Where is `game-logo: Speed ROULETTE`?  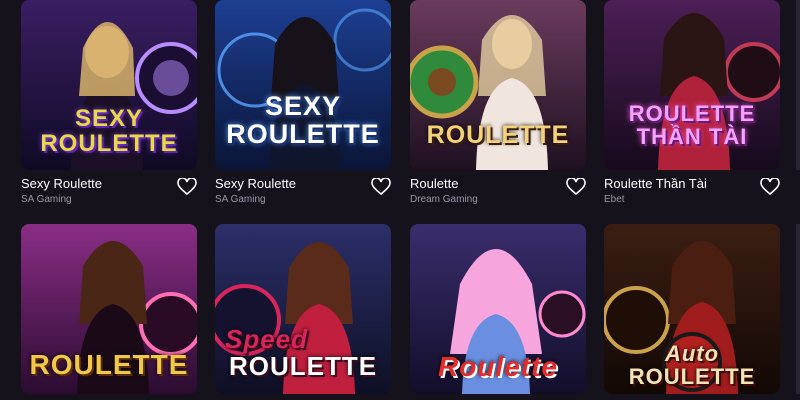 game-logo: Speed ROULETTE is located at coordinates (301, 353).